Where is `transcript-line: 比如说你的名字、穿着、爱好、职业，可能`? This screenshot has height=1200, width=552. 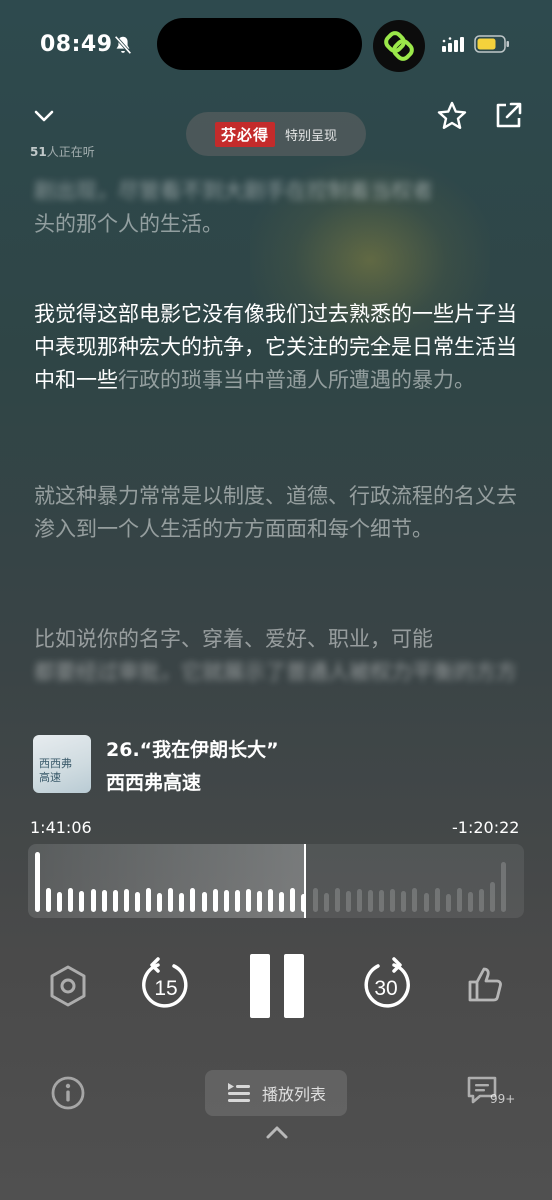 transcript-line: 比如说你的名字、穿着、爱好、职业，可能 is located at coordinates (233, 639).